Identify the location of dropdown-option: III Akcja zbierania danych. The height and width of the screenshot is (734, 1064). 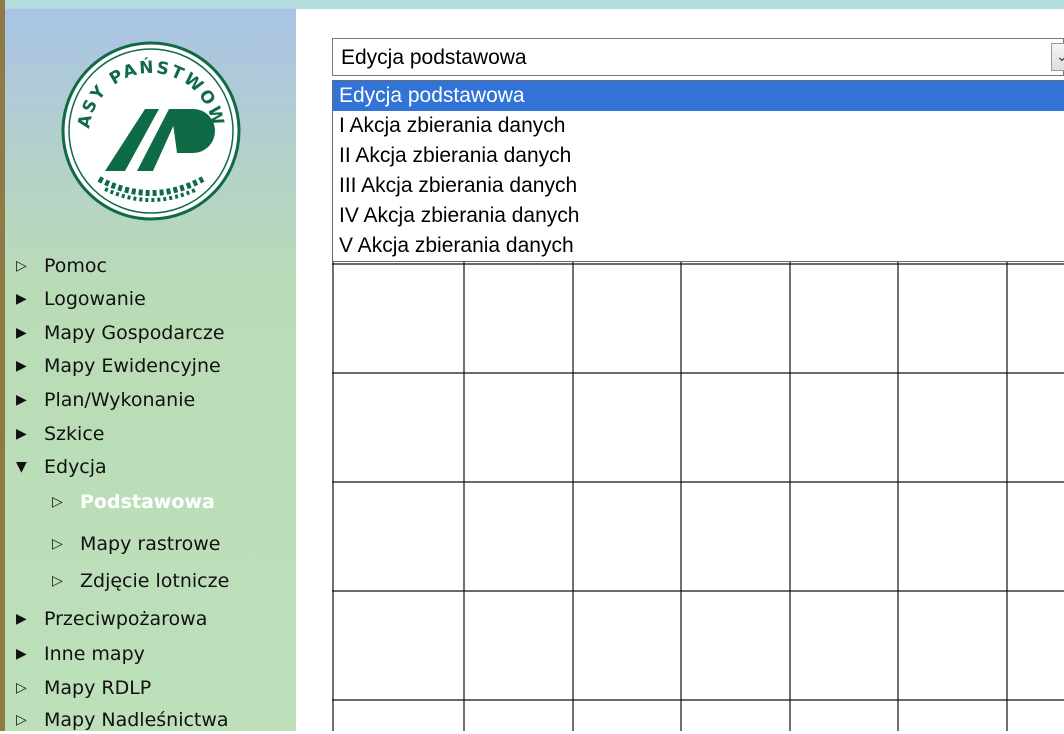
(698, 186).